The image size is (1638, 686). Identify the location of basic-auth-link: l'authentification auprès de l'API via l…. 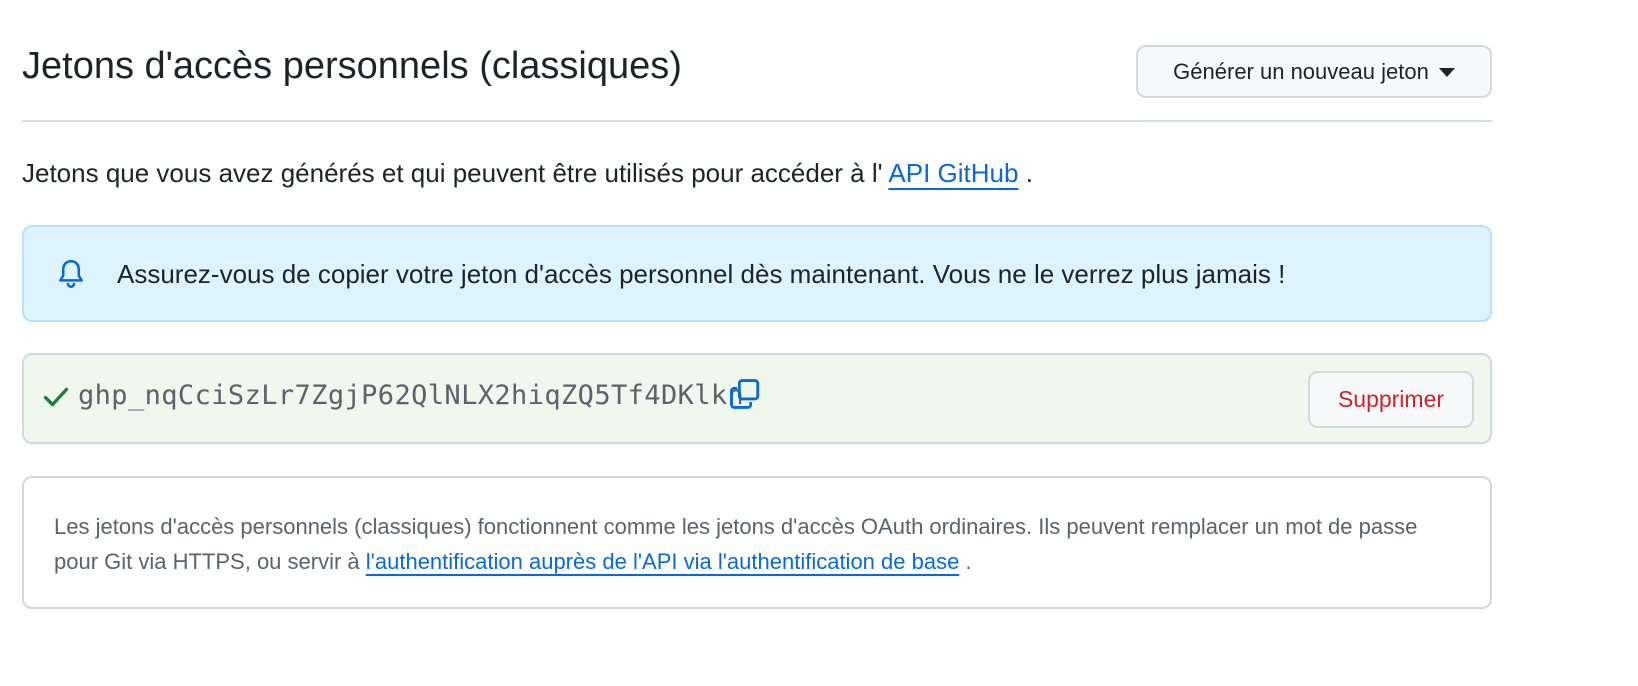
(663, 561).